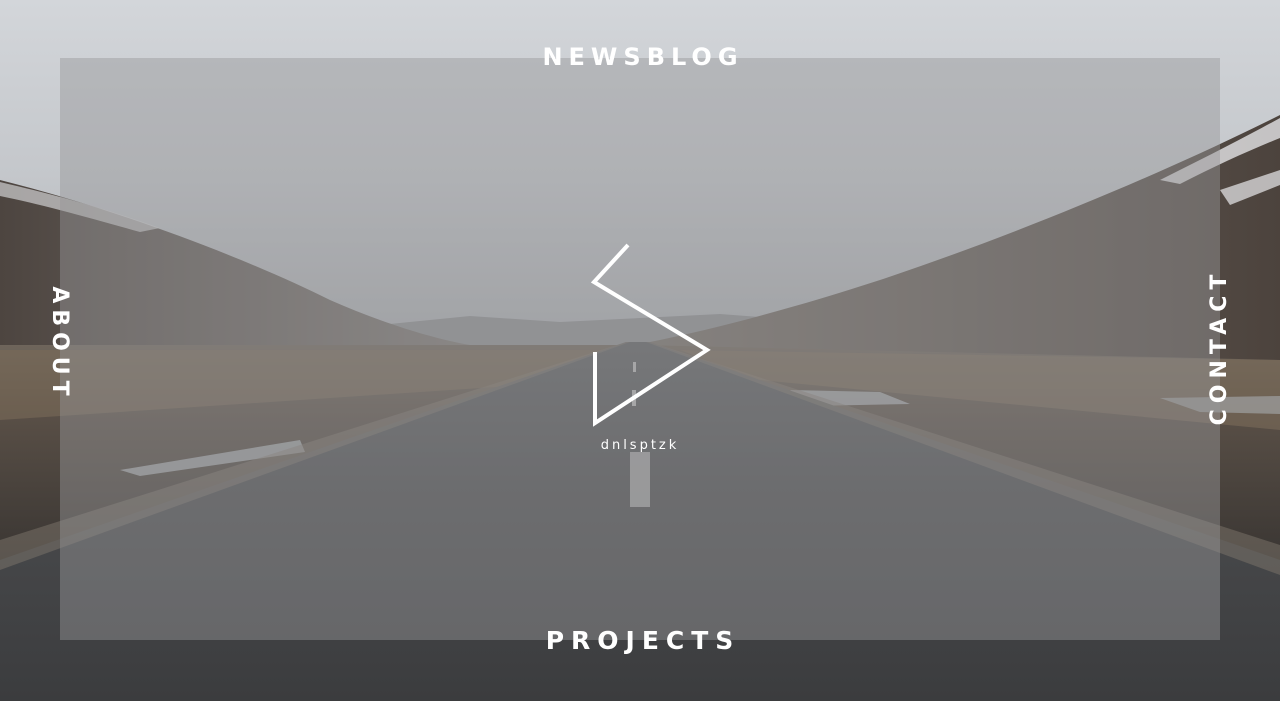 This screenshot has height=701, width=1280. I want to click on nav-about-label: ABOUT, so click(59, 344).